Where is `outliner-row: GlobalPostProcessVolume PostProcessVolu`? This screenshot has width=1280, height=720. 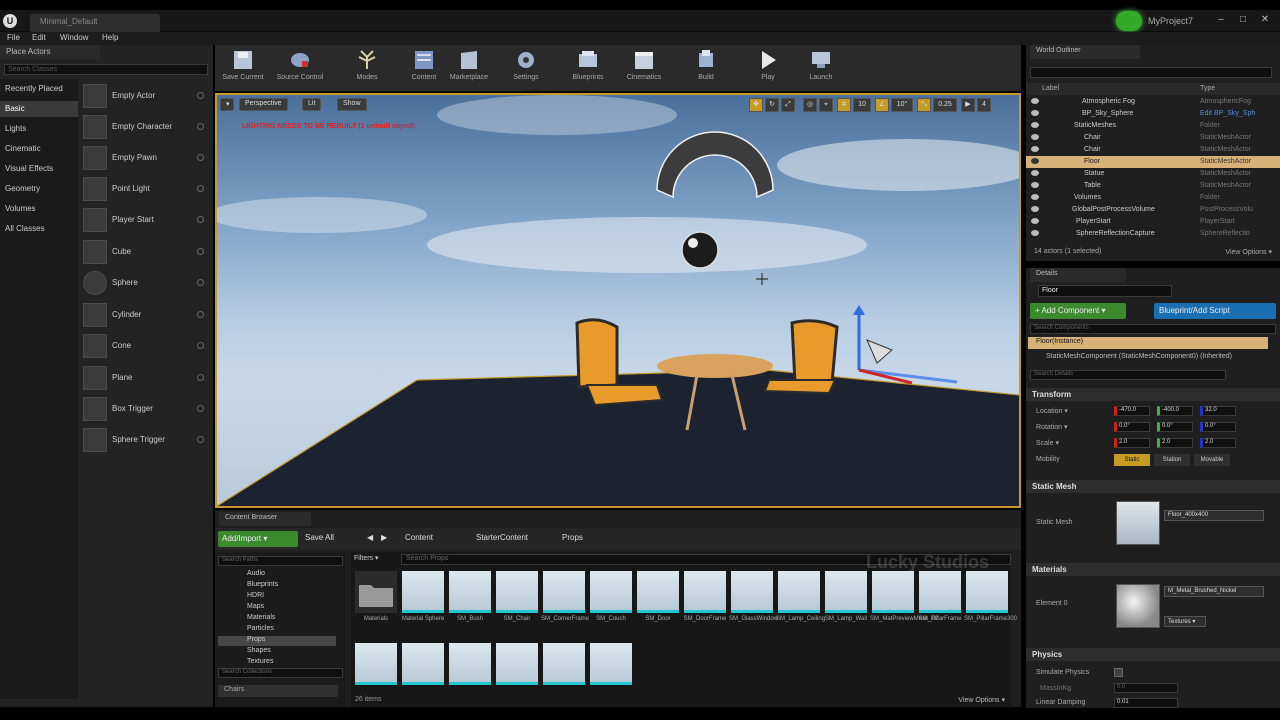 outliner-row: GlobalPostProcessVolume PostProcessVolu is located at coordinates (1153, 210).